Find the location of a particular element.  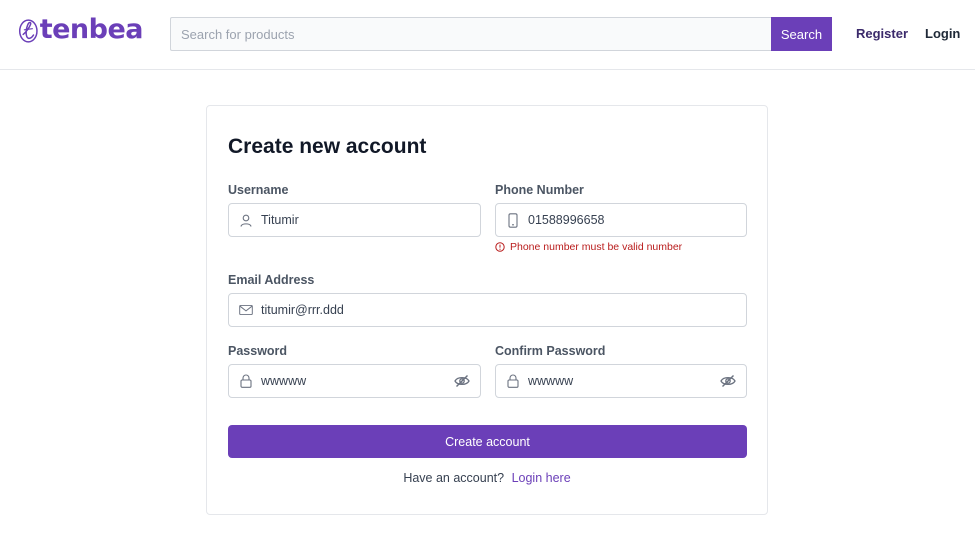

top-header: tenbea Search Register Login is located at coordinates (487, 35).